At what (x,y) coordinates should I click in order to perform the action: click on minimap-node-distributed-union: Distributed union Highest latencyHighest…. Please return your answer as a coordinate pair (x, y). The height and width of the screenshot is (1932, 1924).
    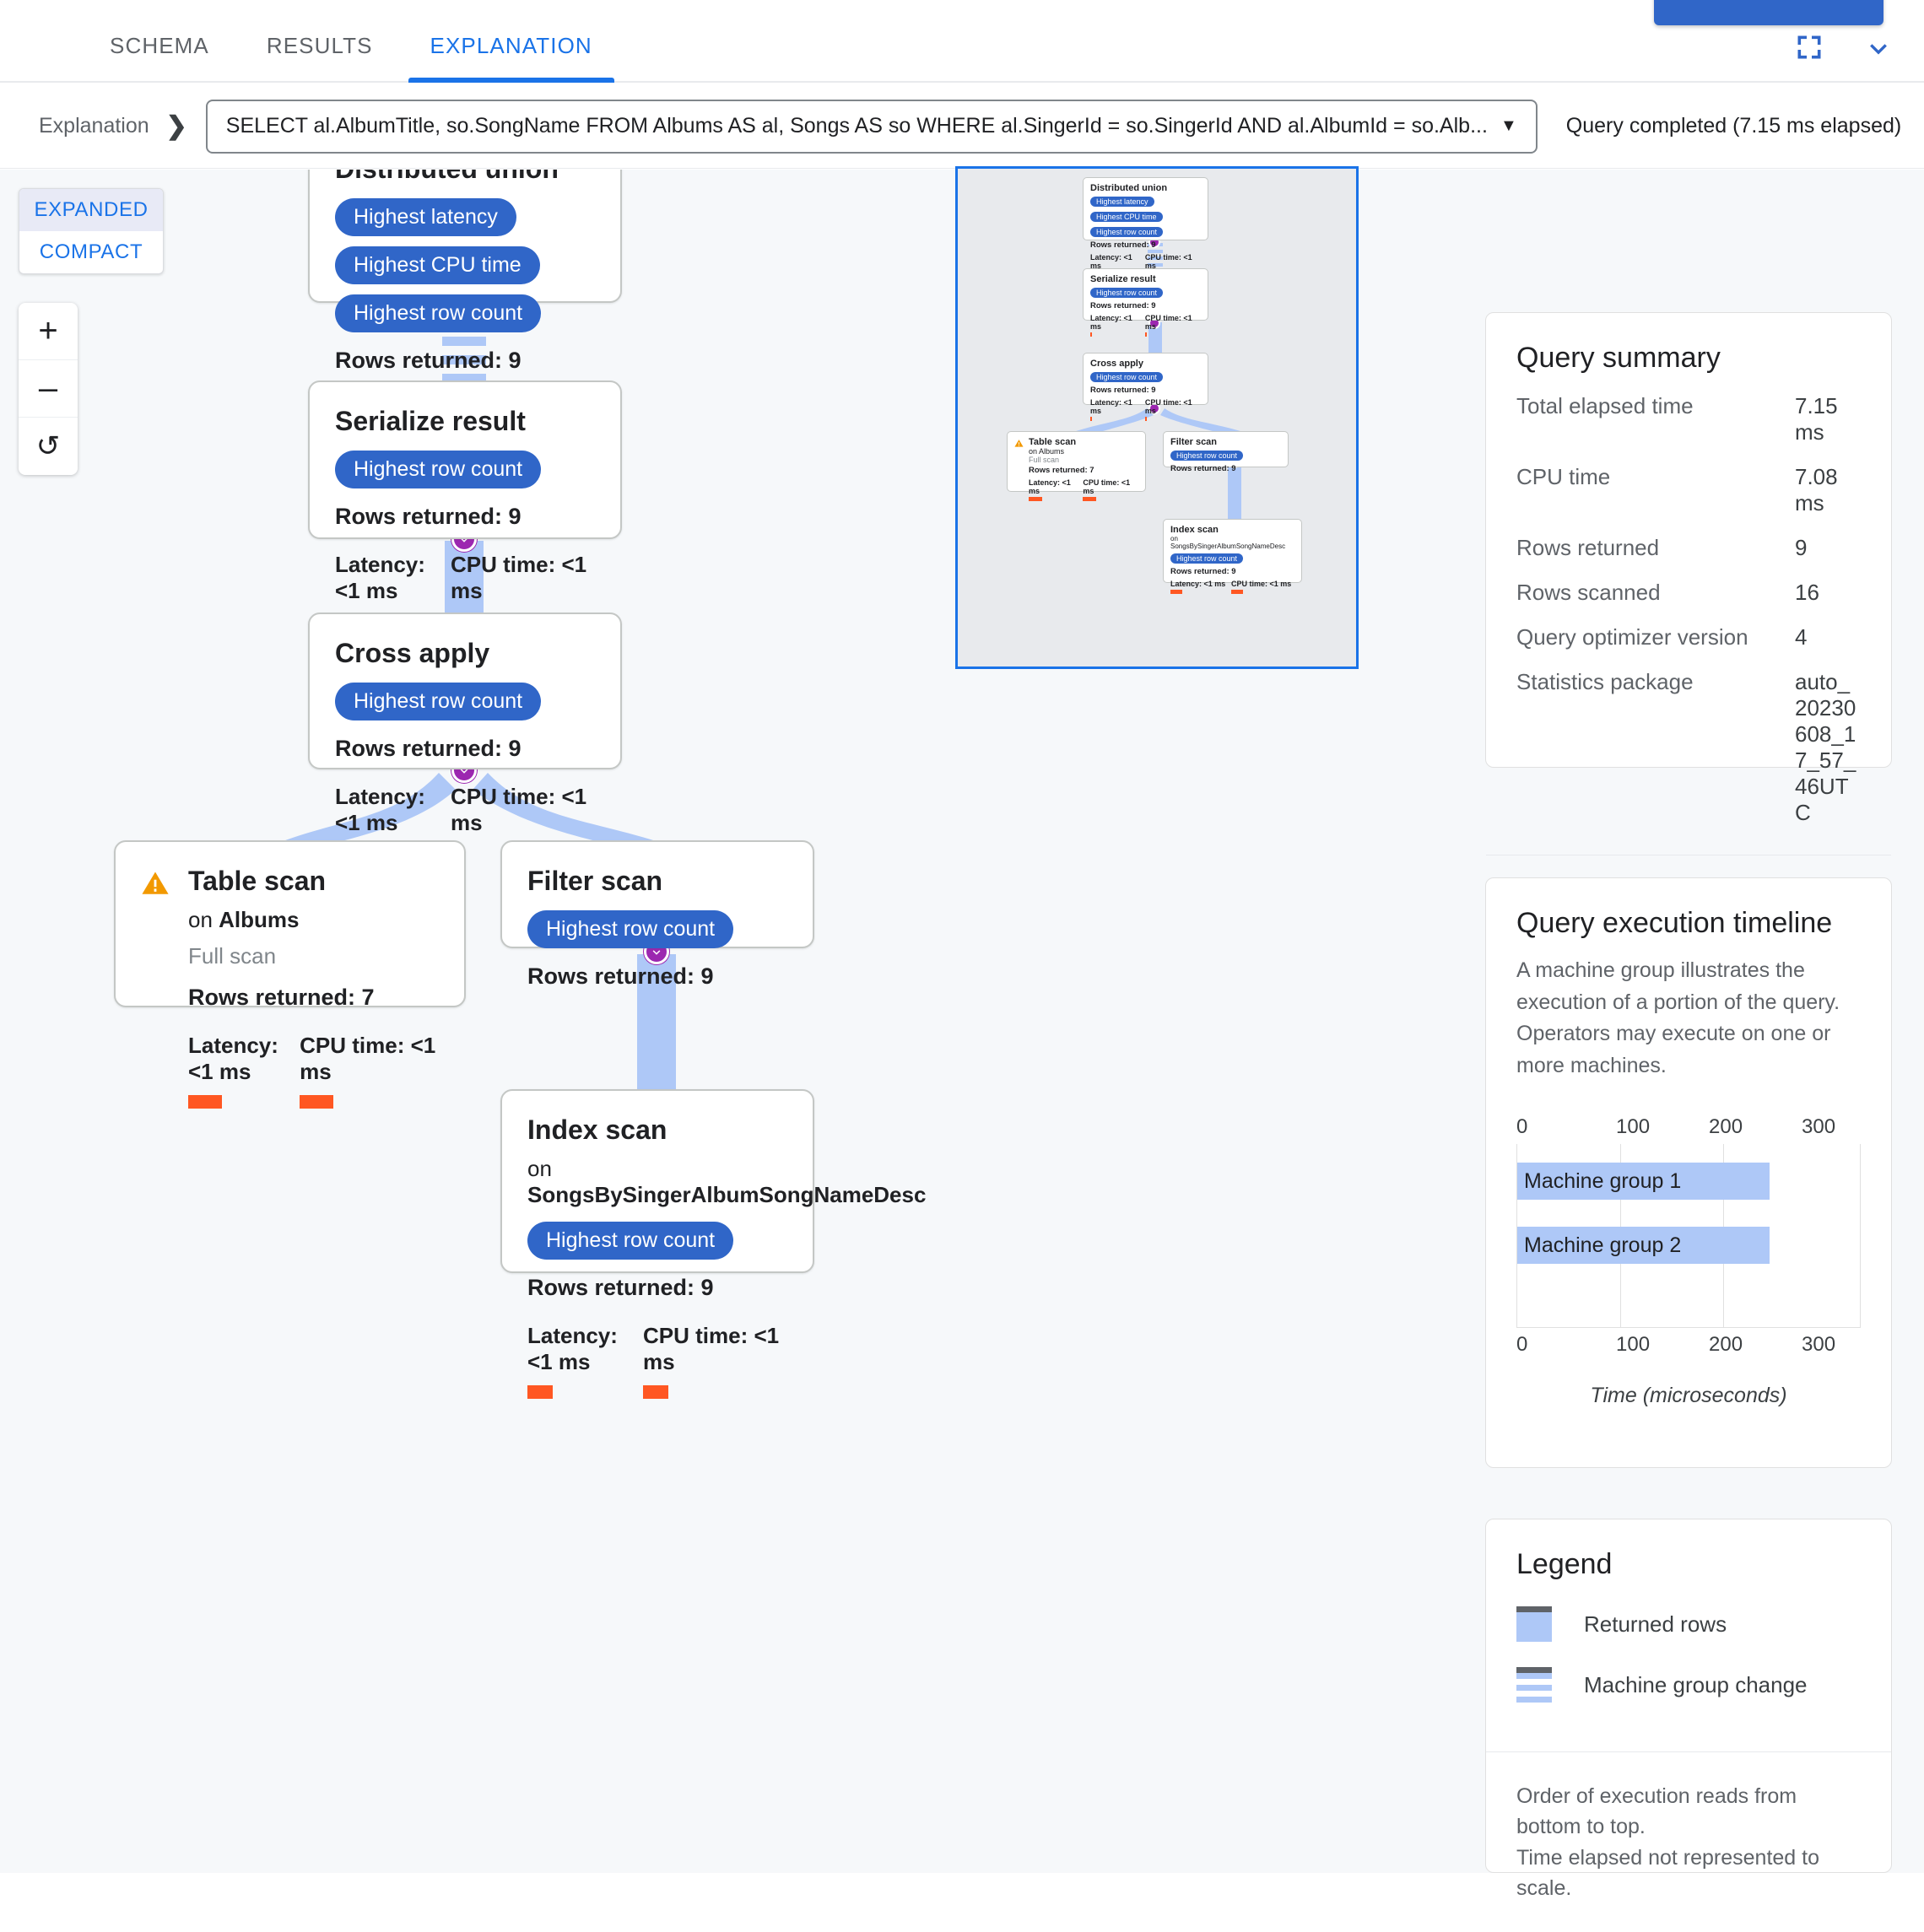
    Looking at the image, I should click on (1145, 227).